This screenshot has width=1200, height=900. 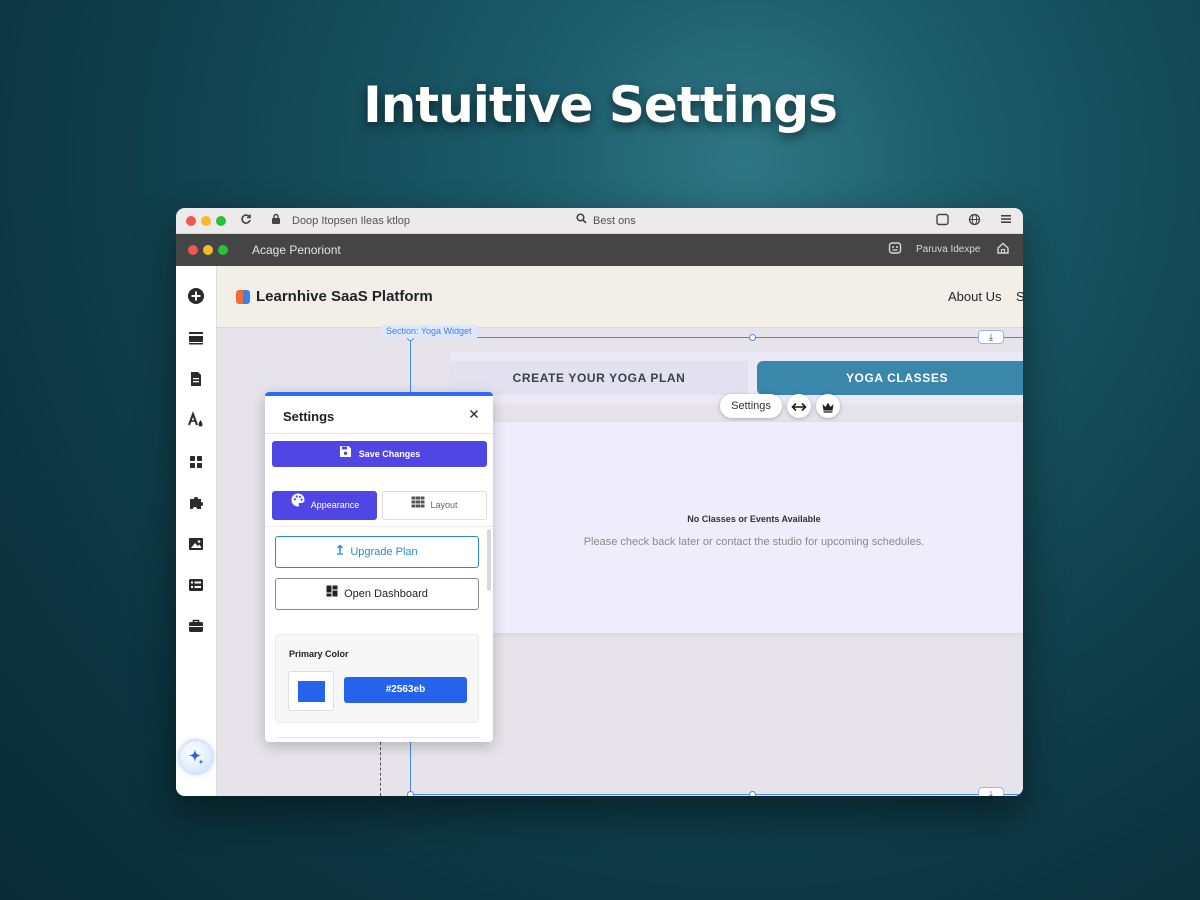 What do you see at coordinates (309, 416) in the screenshot?
I see `settings-panel-title: Settings` at bounding box center [309, 416].